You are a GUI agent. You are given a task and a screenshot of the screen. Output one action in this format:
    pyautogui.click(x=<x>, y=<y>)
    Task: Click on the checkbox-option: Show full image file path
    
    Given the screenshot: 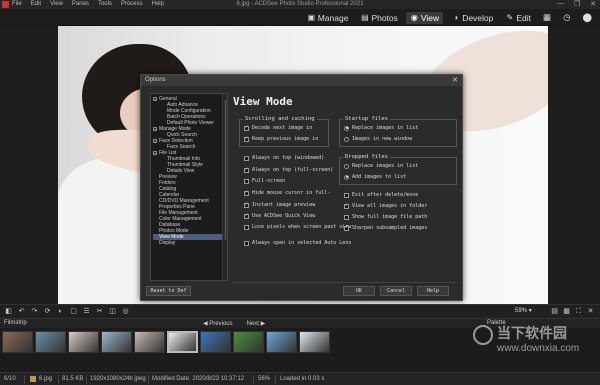 What is the action you would take?
    pyautogui.click(x=385, y=217)
    